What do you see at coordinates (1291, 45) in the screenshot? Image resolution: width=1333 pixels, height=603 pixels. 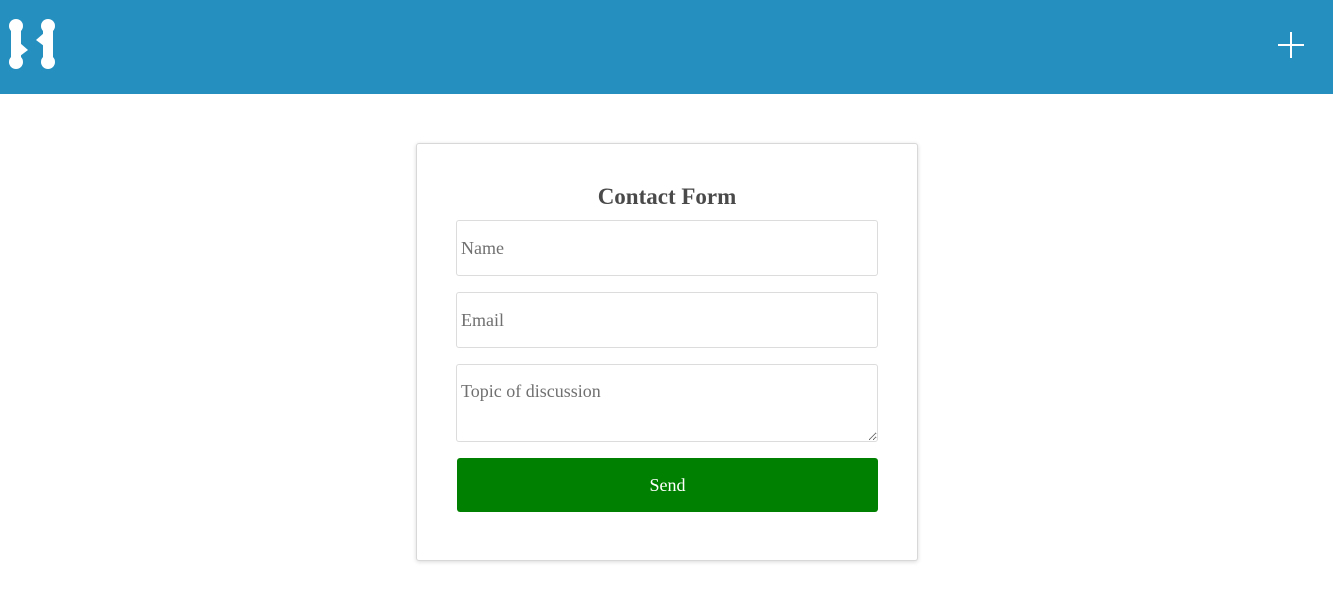 I see `plus-icon` at bounding box center [1291, 45].